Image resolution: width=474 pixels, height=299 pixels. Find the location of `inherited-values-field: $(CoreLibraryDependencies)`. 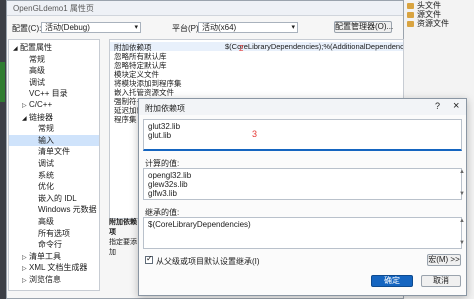

inherited-values-field: $(CoreLibraryDependencies) is located at coordinates (302, 233).